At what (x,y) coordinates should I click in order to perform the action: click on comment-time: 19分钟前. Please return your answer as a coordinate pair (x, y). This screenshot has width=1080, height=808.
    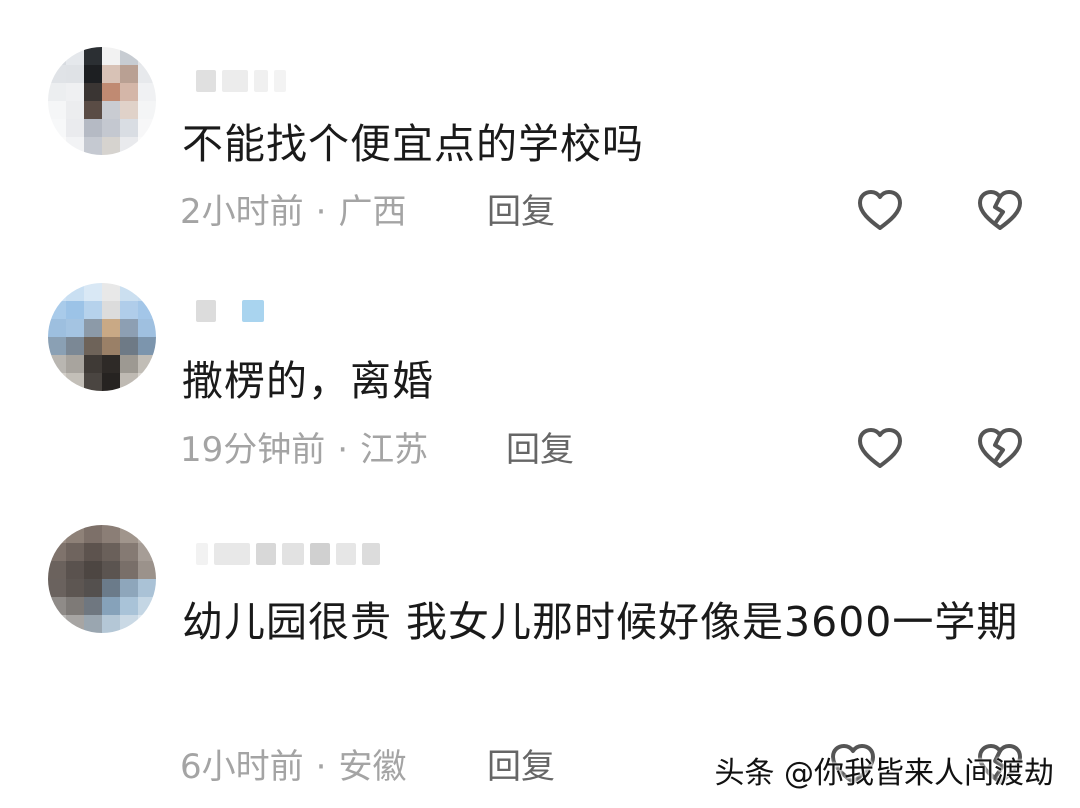
    Looking at the image, I should click on (253, 450).